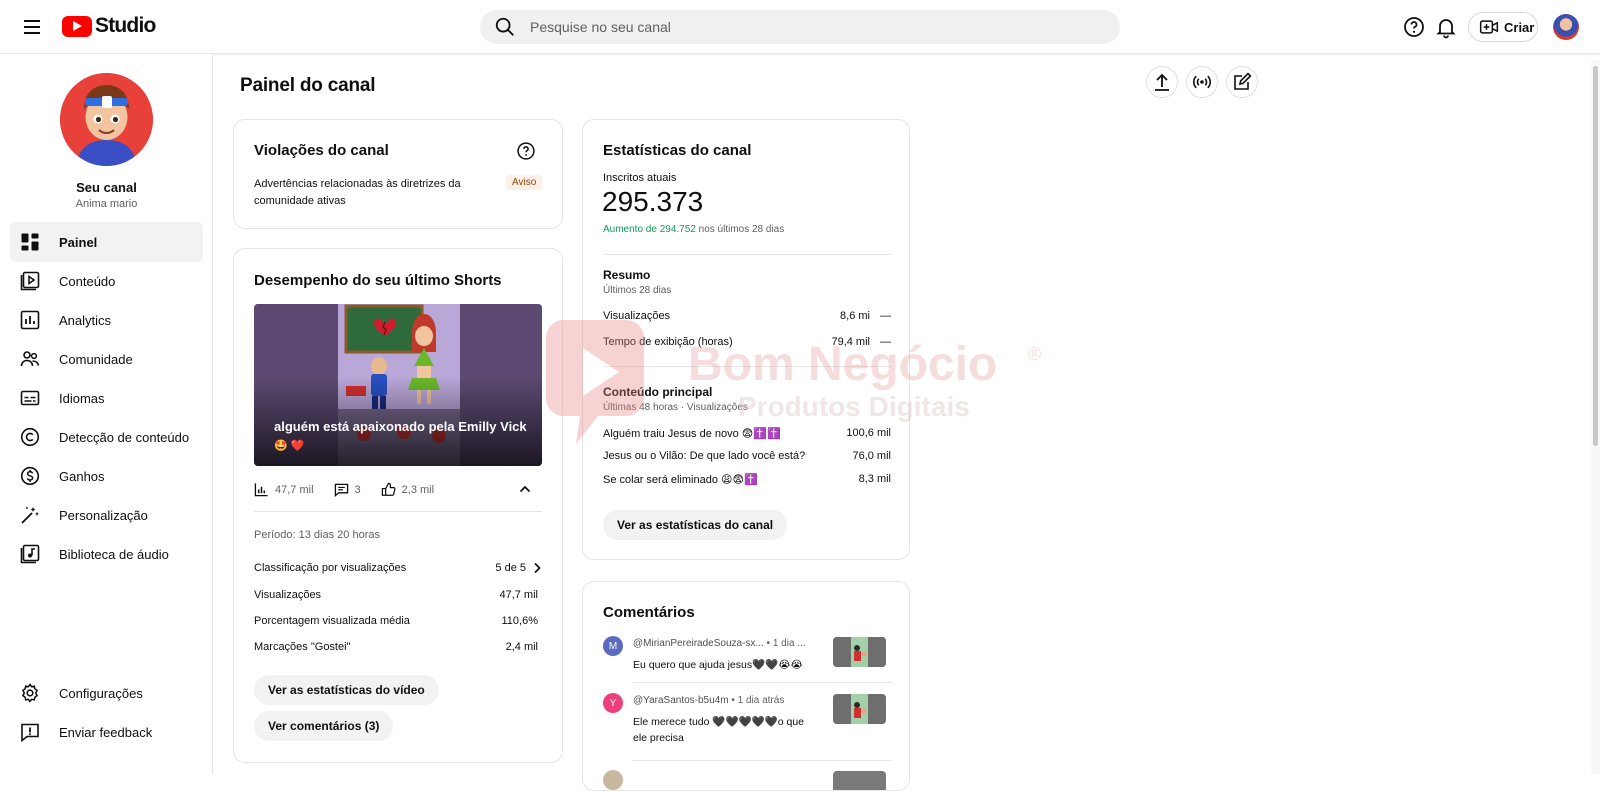 Image resolution: width=1600 pixels, height=791 pixels. Describe the element at coordinates (1503, 27) in the screenshot. I see `create-button: Criar` at that location.